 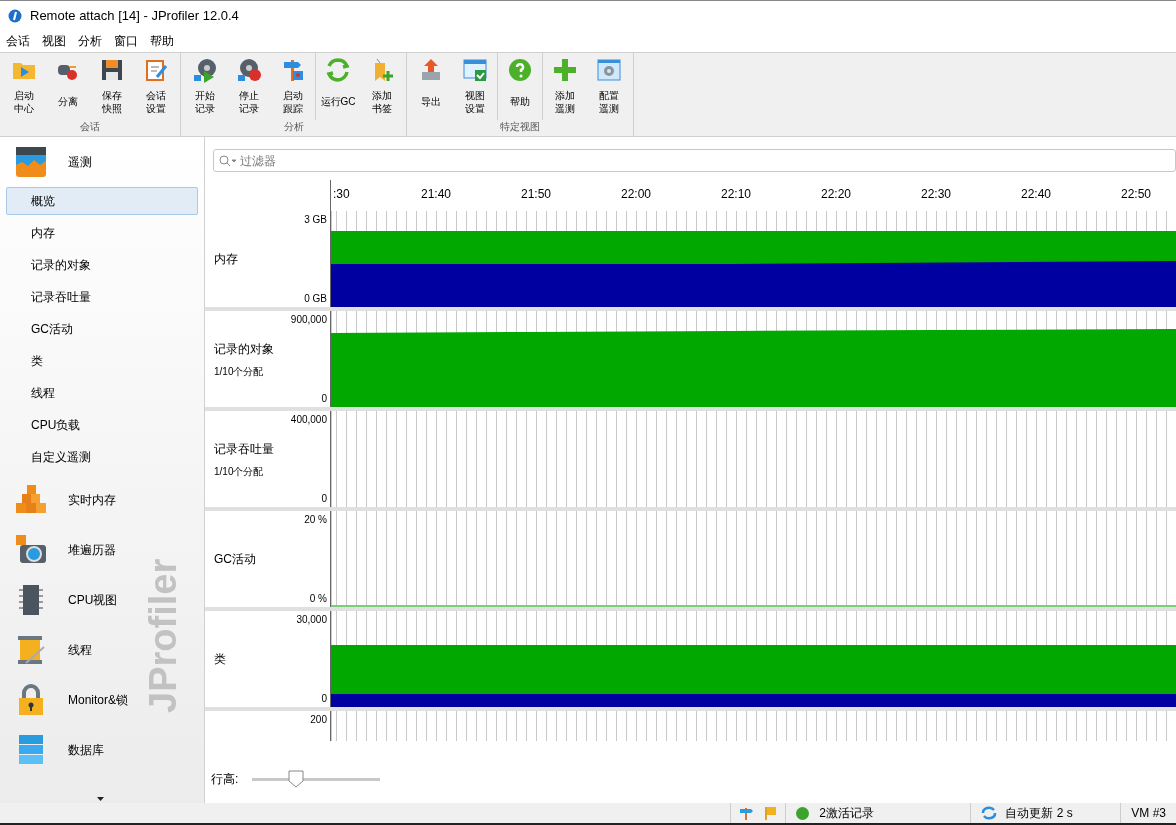 I want to click on slider-thumb, so click(x=295, y=779).